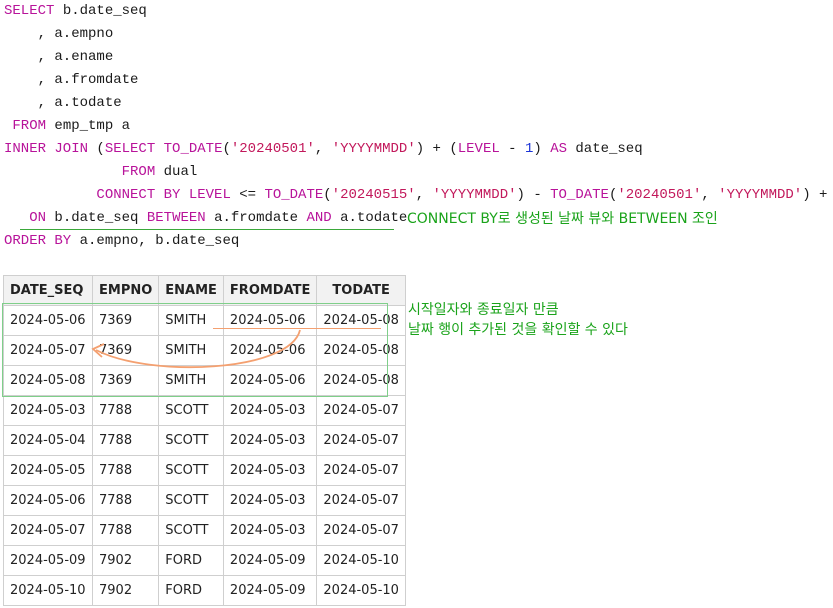 The image size is (833, 608). Describe the element at coordinates (483, 310) in the screenshot. I see `result-annotation-line-1: 시작일자와 종료일자 만큼` at that location.